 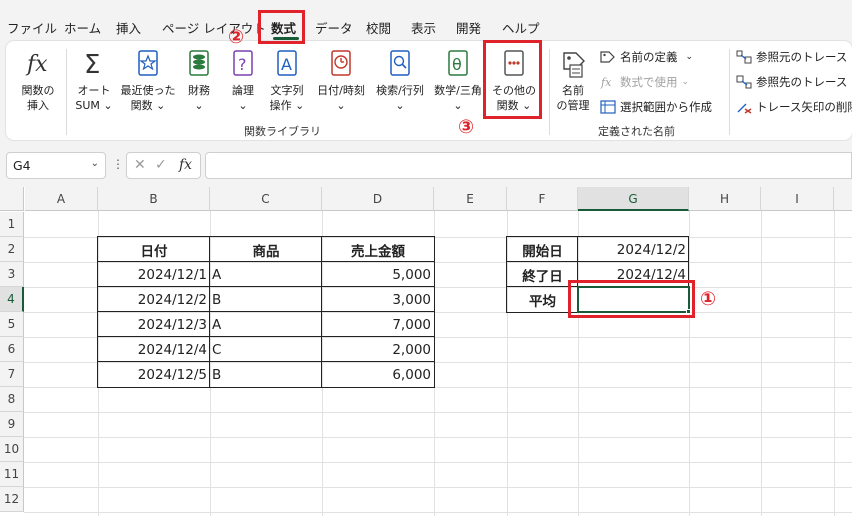 What do you see at coordinates (12, 474) in the screenshot?
I see `row-header-11: 11` at bounding box center [12, 474].